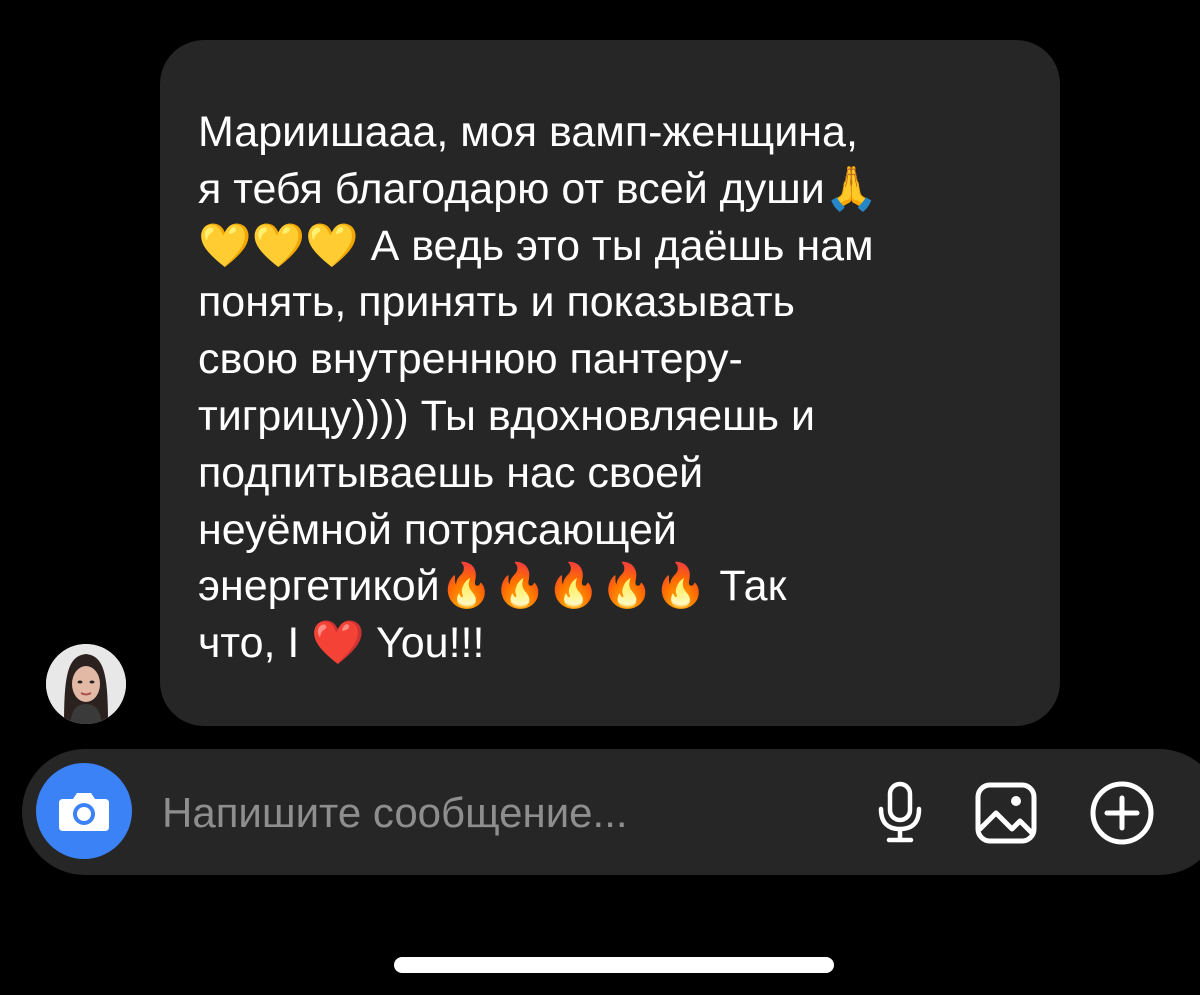 The image size is (1200, 995). I want to click on add-button, so click(1122, 813).